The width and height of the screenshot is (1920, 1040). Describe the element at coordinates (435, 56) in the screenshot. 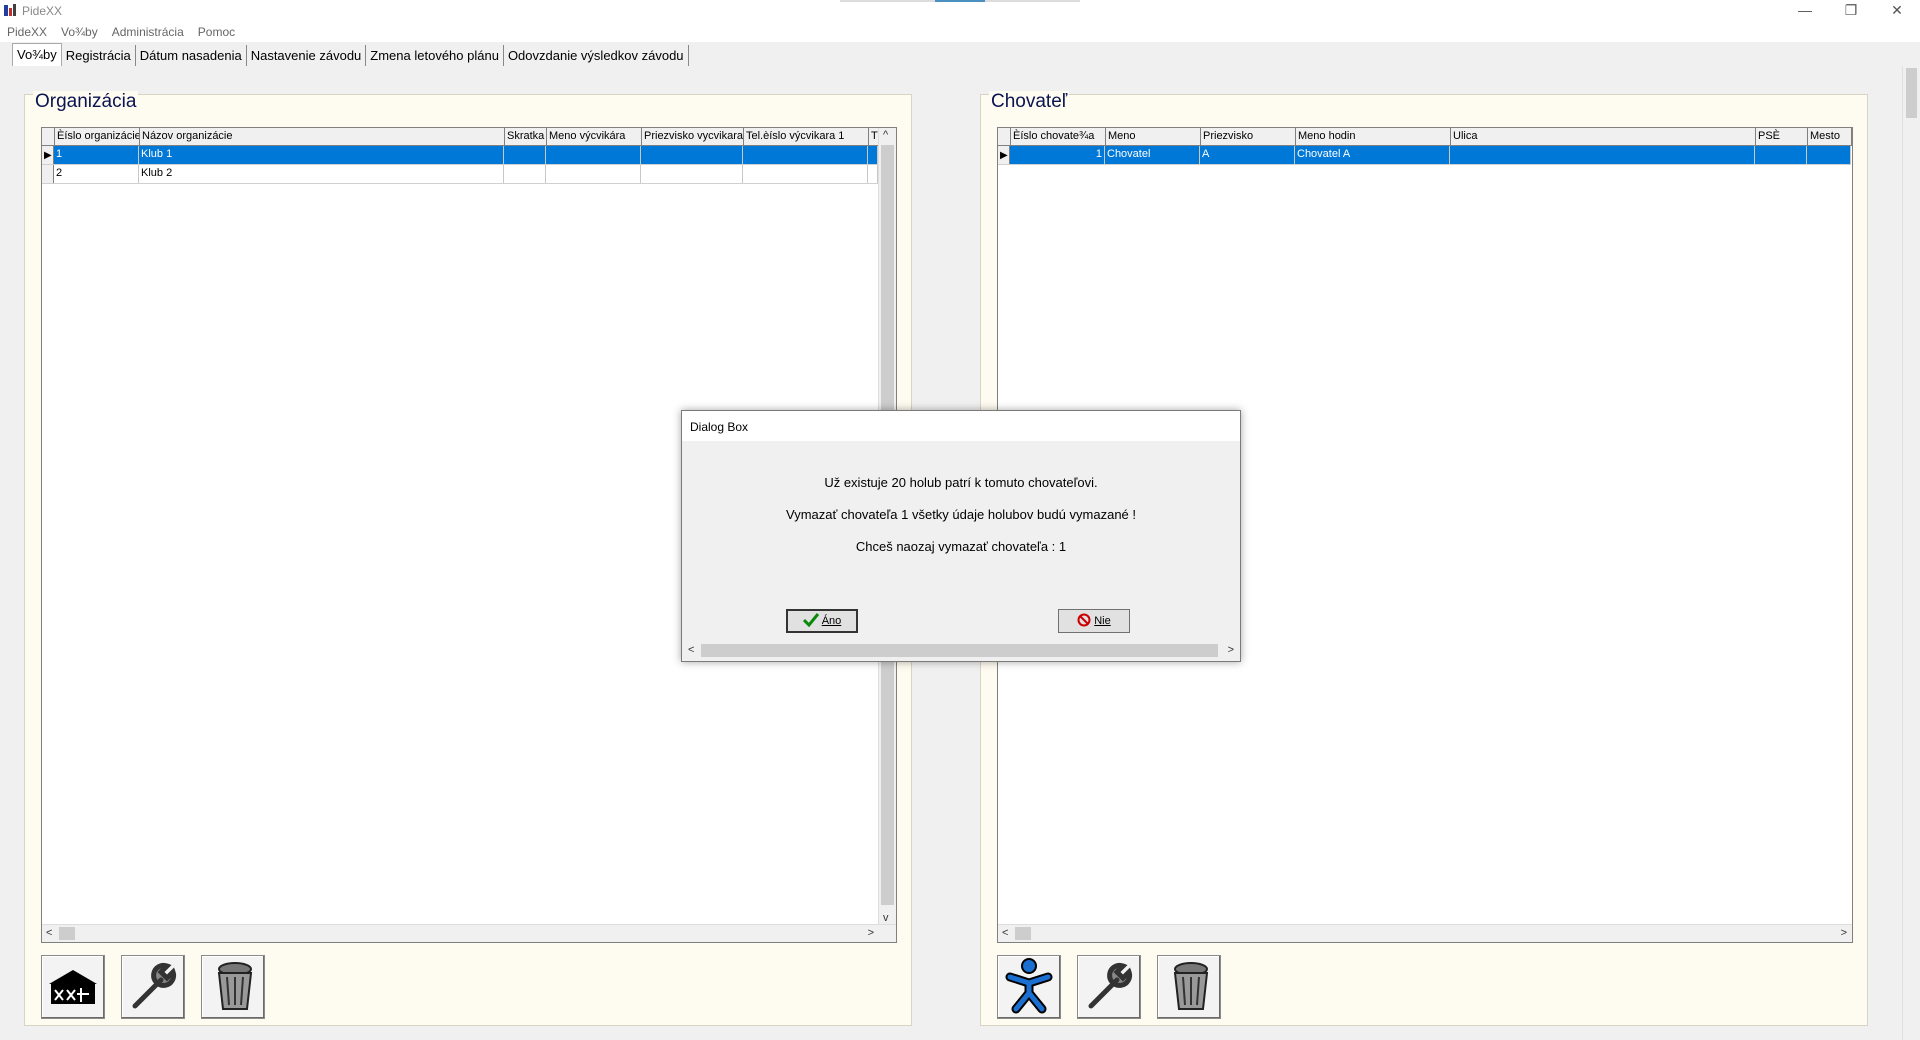

I see `tab-zmena-letoveho-planu: Zmena letového plánu` at that location.